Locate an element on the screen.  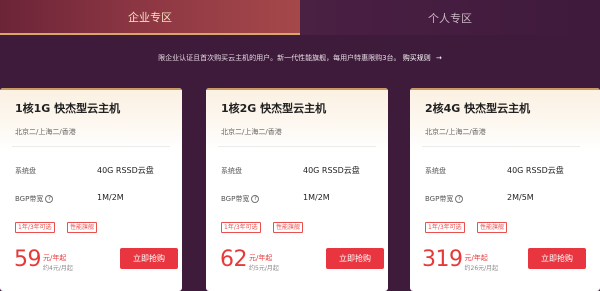
tab-personal: 个人专区 is located at coordinates (450, 17).